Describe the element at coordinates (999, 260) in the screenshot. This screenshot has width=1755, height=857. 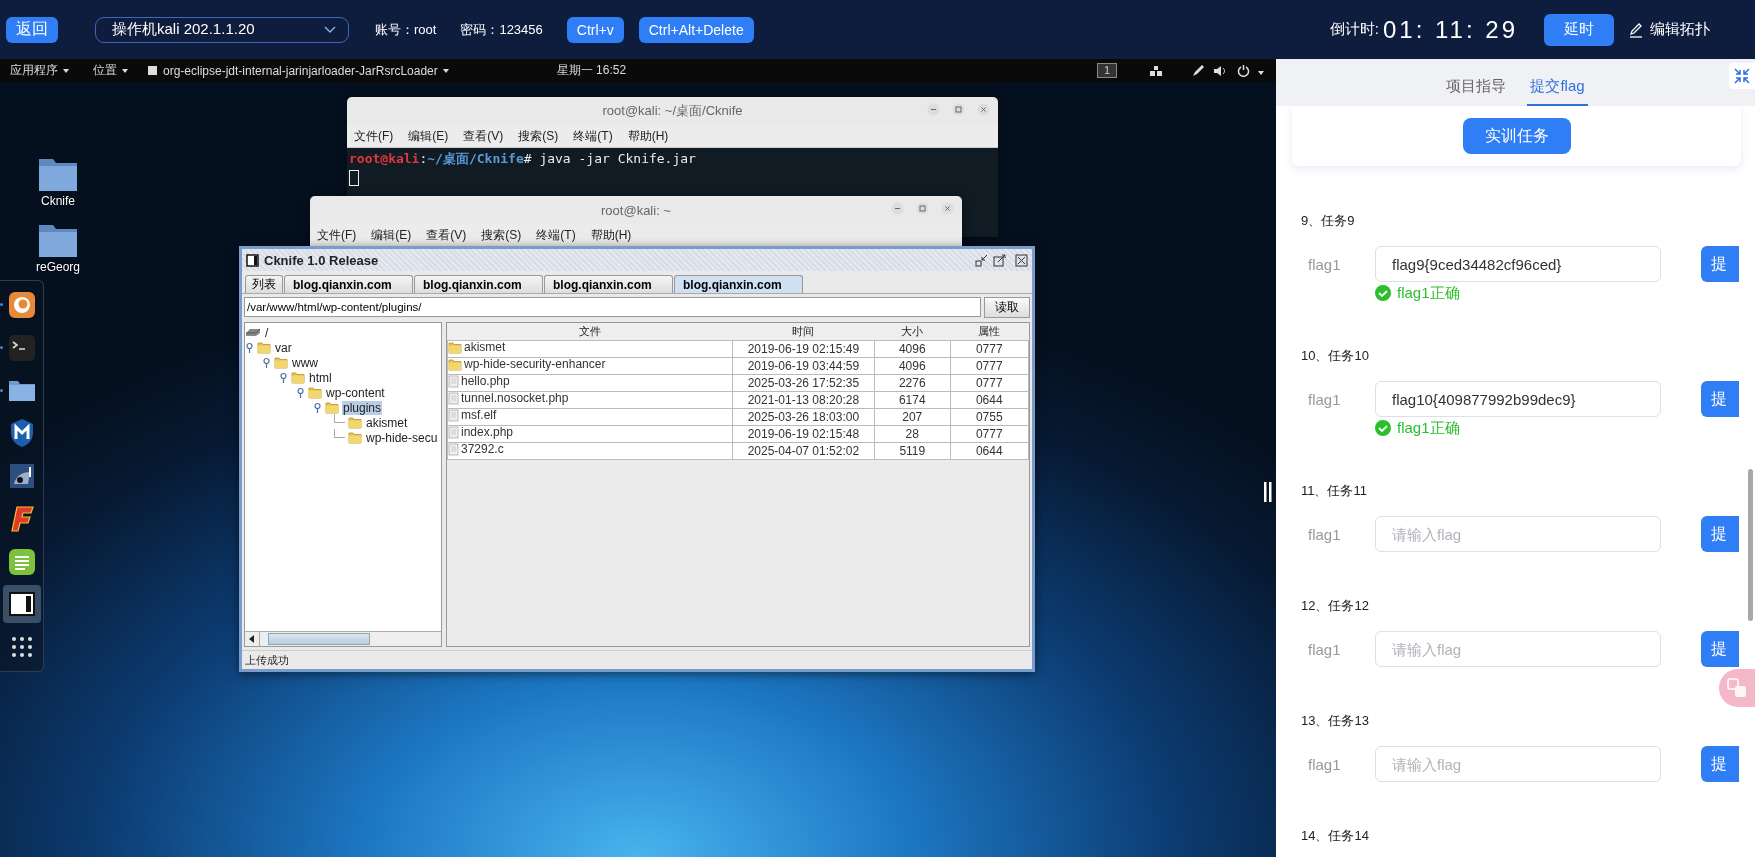
I see `maximize-button` at that location.